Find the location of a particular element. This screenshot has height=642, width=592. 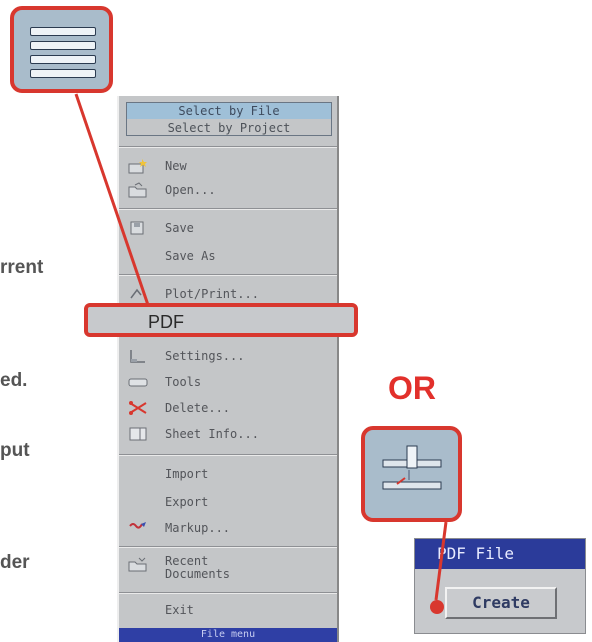

menu-lines-icon is located at coordinates (63, 52).